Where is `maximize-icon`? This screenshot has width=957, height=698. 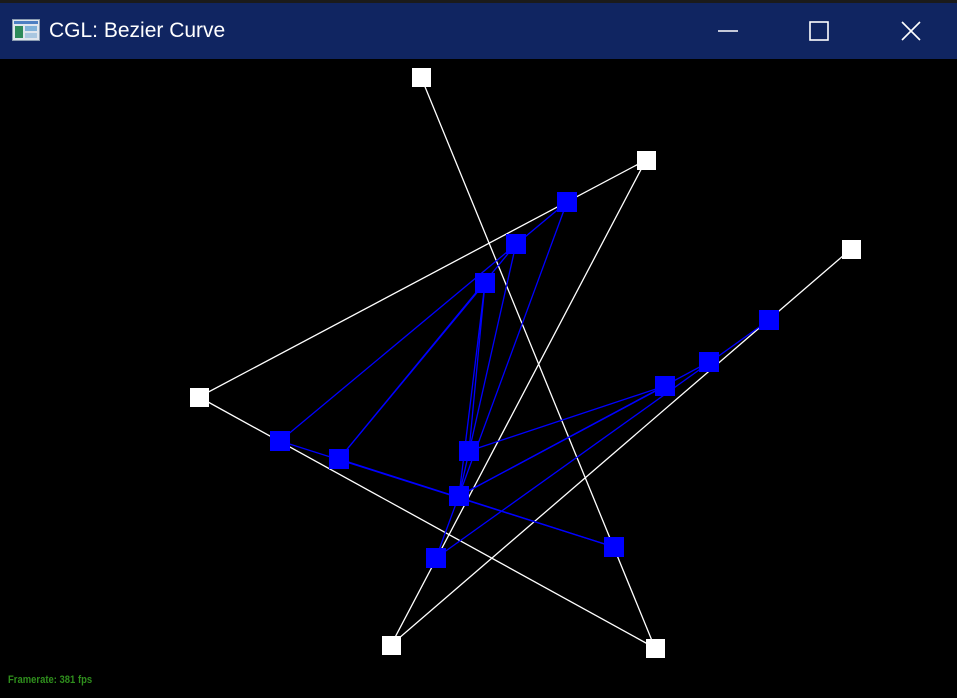
maximize-icon is located at coordinates (819, 31).